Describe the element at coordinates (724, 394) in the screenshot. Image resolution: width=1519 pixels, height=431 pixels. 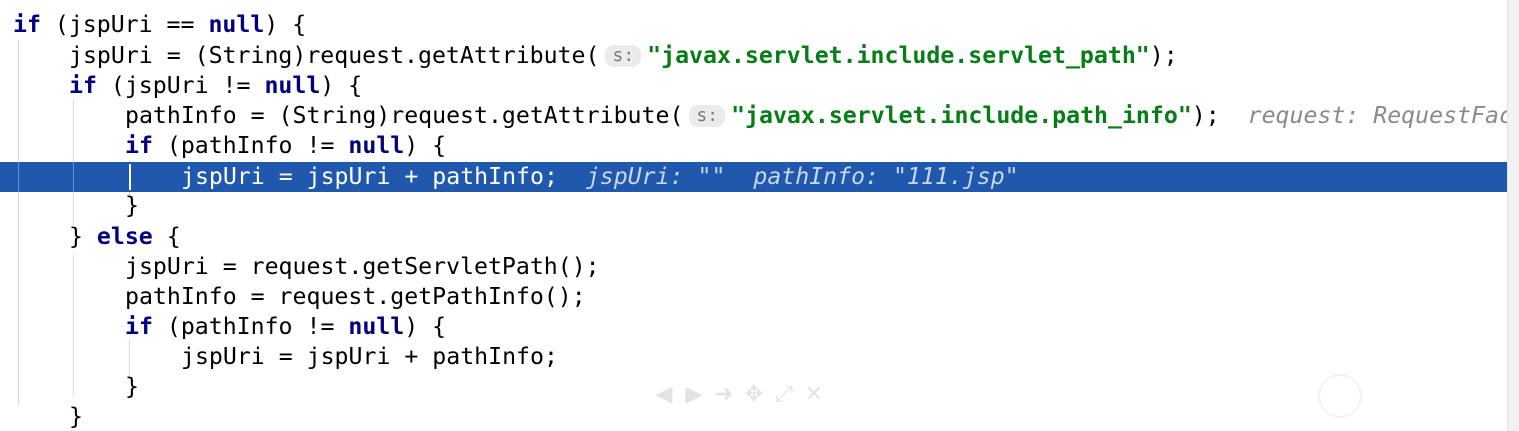
I see `arrow-right-icon: ➜` at that location.